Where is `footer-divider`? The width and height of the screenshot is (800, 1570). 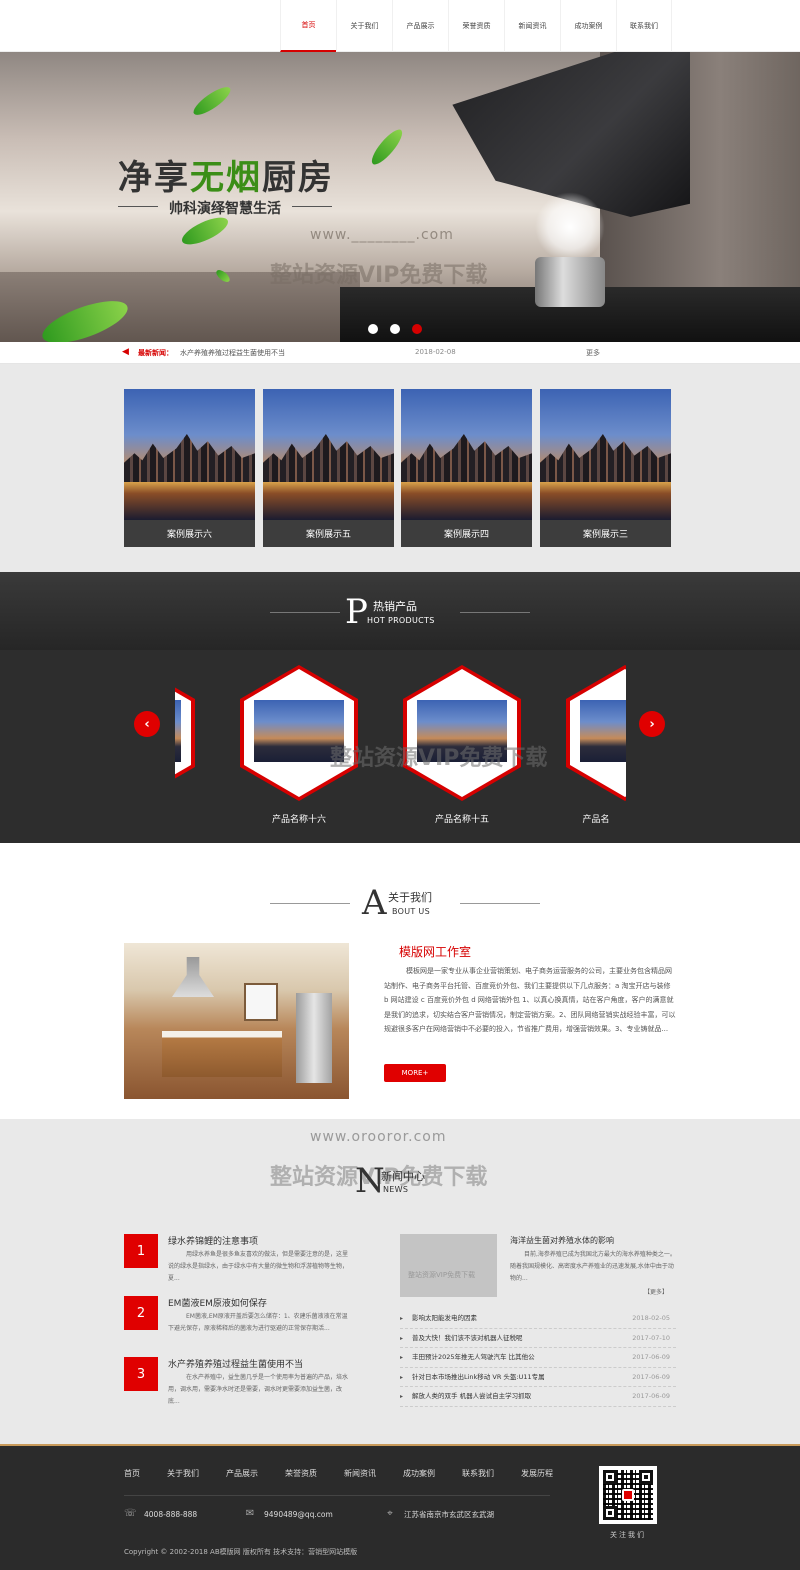
footer-divider is located at coordinates (337, 1495).